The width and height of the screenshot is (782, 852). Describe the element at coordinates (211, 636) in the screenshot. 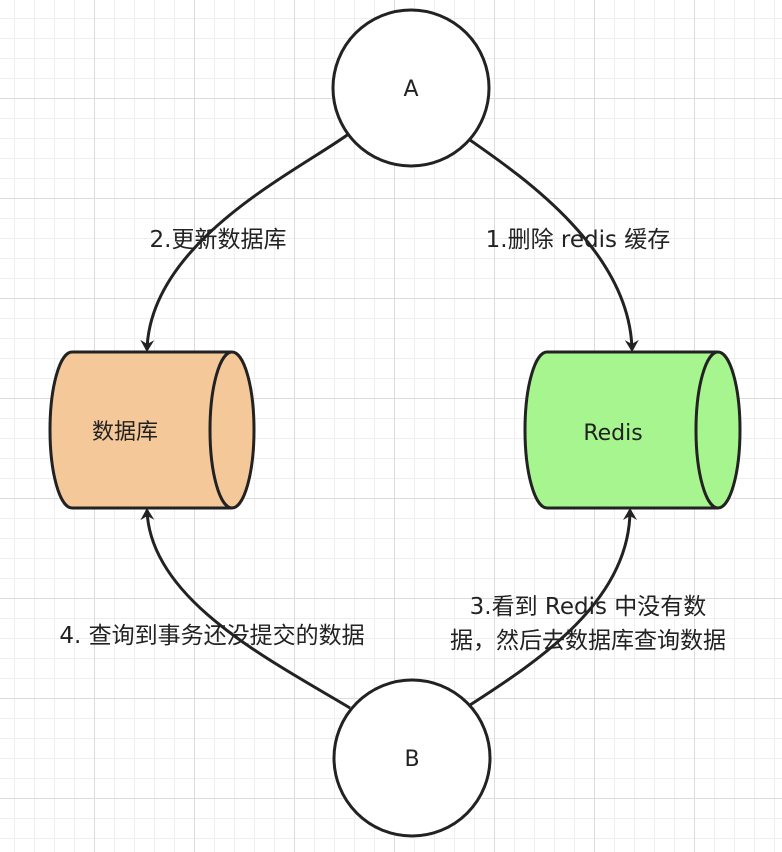

I see `edge-label-step4: 4. 查询到事务还没提交的数据` at that location.